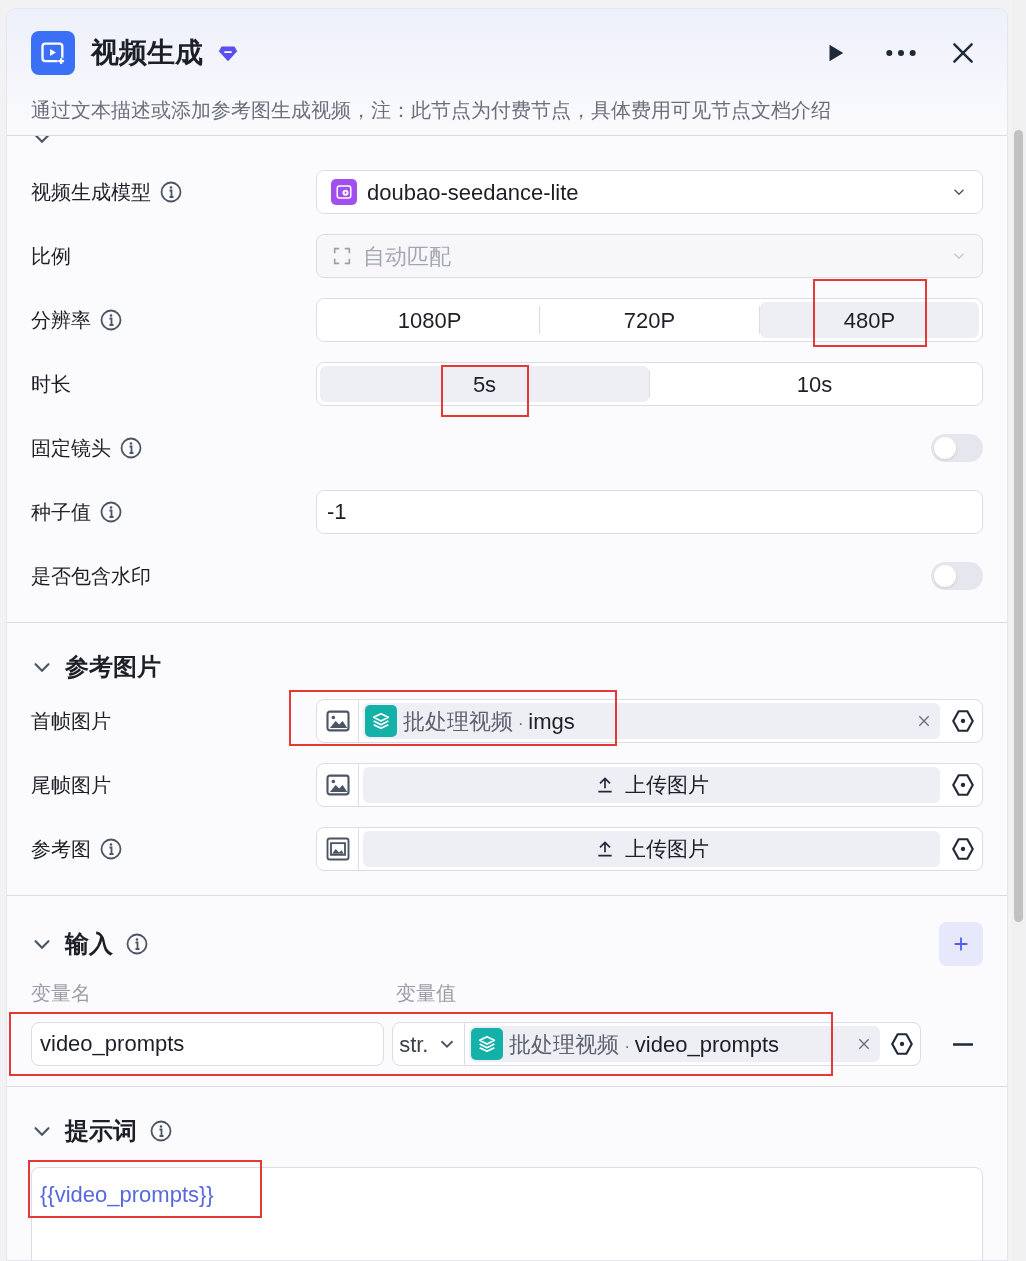 This screenshot has width=1026, height=1261. Describe the element at coordinates (869, 320) in the screenshot. I see `segment-option: 480P` at that location.